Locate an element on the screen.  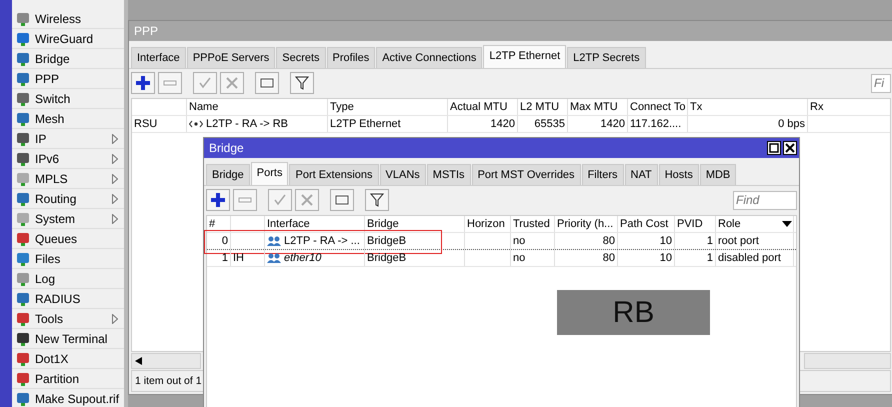
tab: VLANs is located at coordinates (403, 174).